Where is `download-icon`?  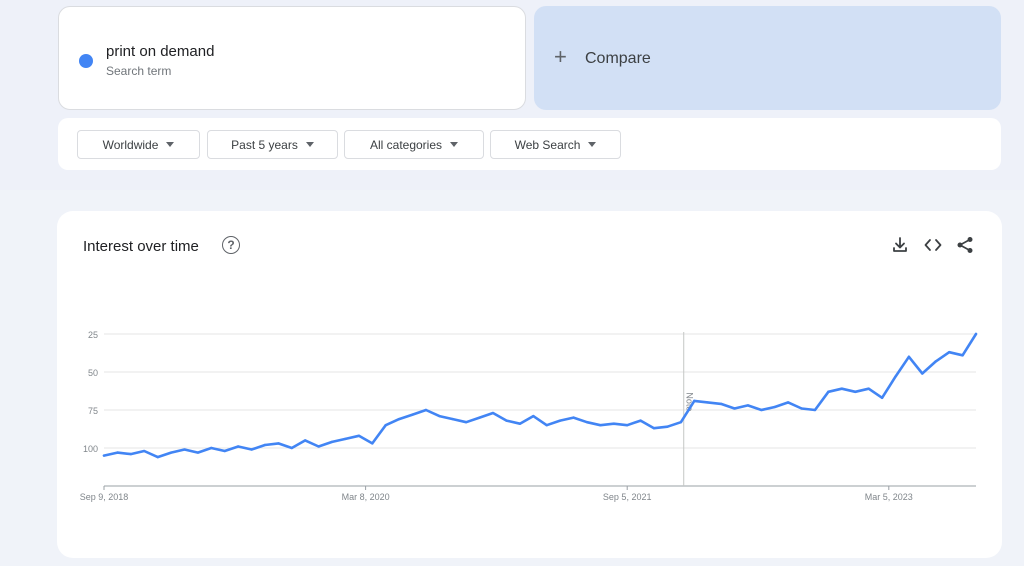 download-icon is located at coordinates (900, 245).